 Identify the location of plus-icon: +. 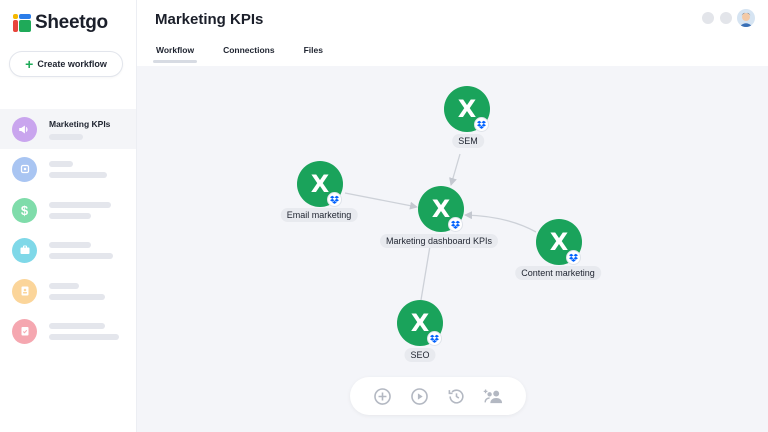
(29, 64).